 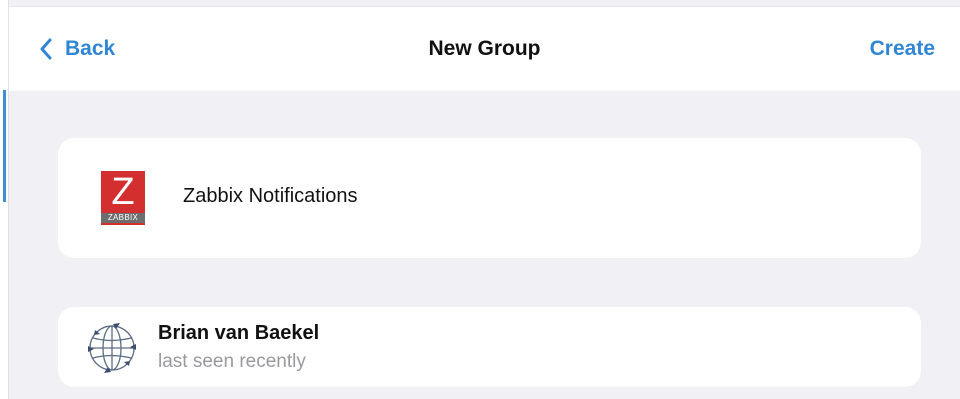 I want to click on left-panel-edge, so click(x=4, y=199).